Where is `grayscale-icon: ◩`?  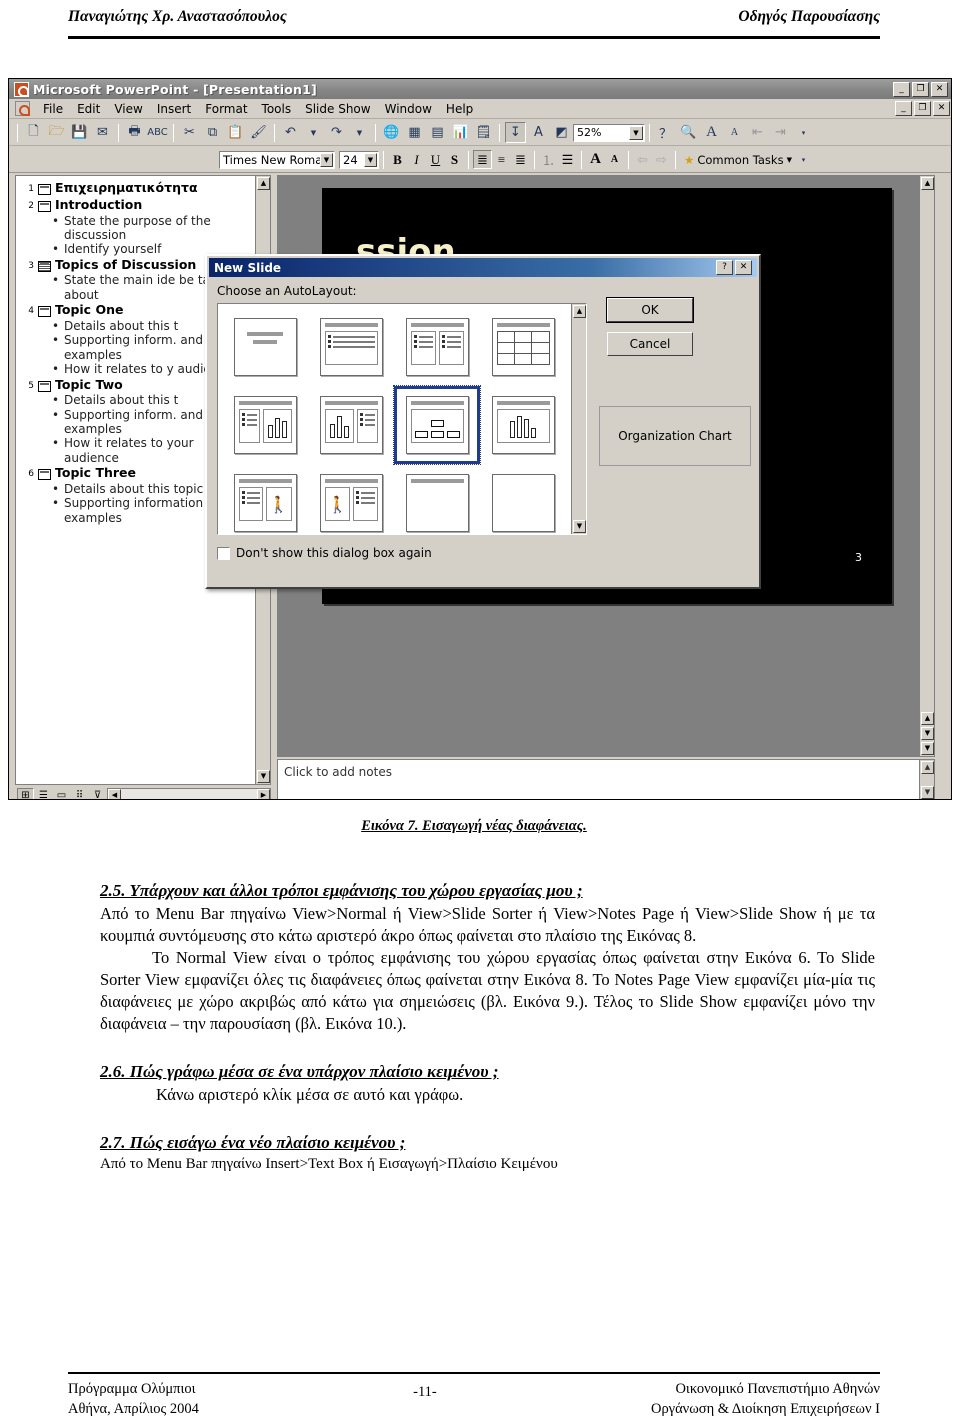 grayscale-icon: ◩ is located at coordinates (561, 132).